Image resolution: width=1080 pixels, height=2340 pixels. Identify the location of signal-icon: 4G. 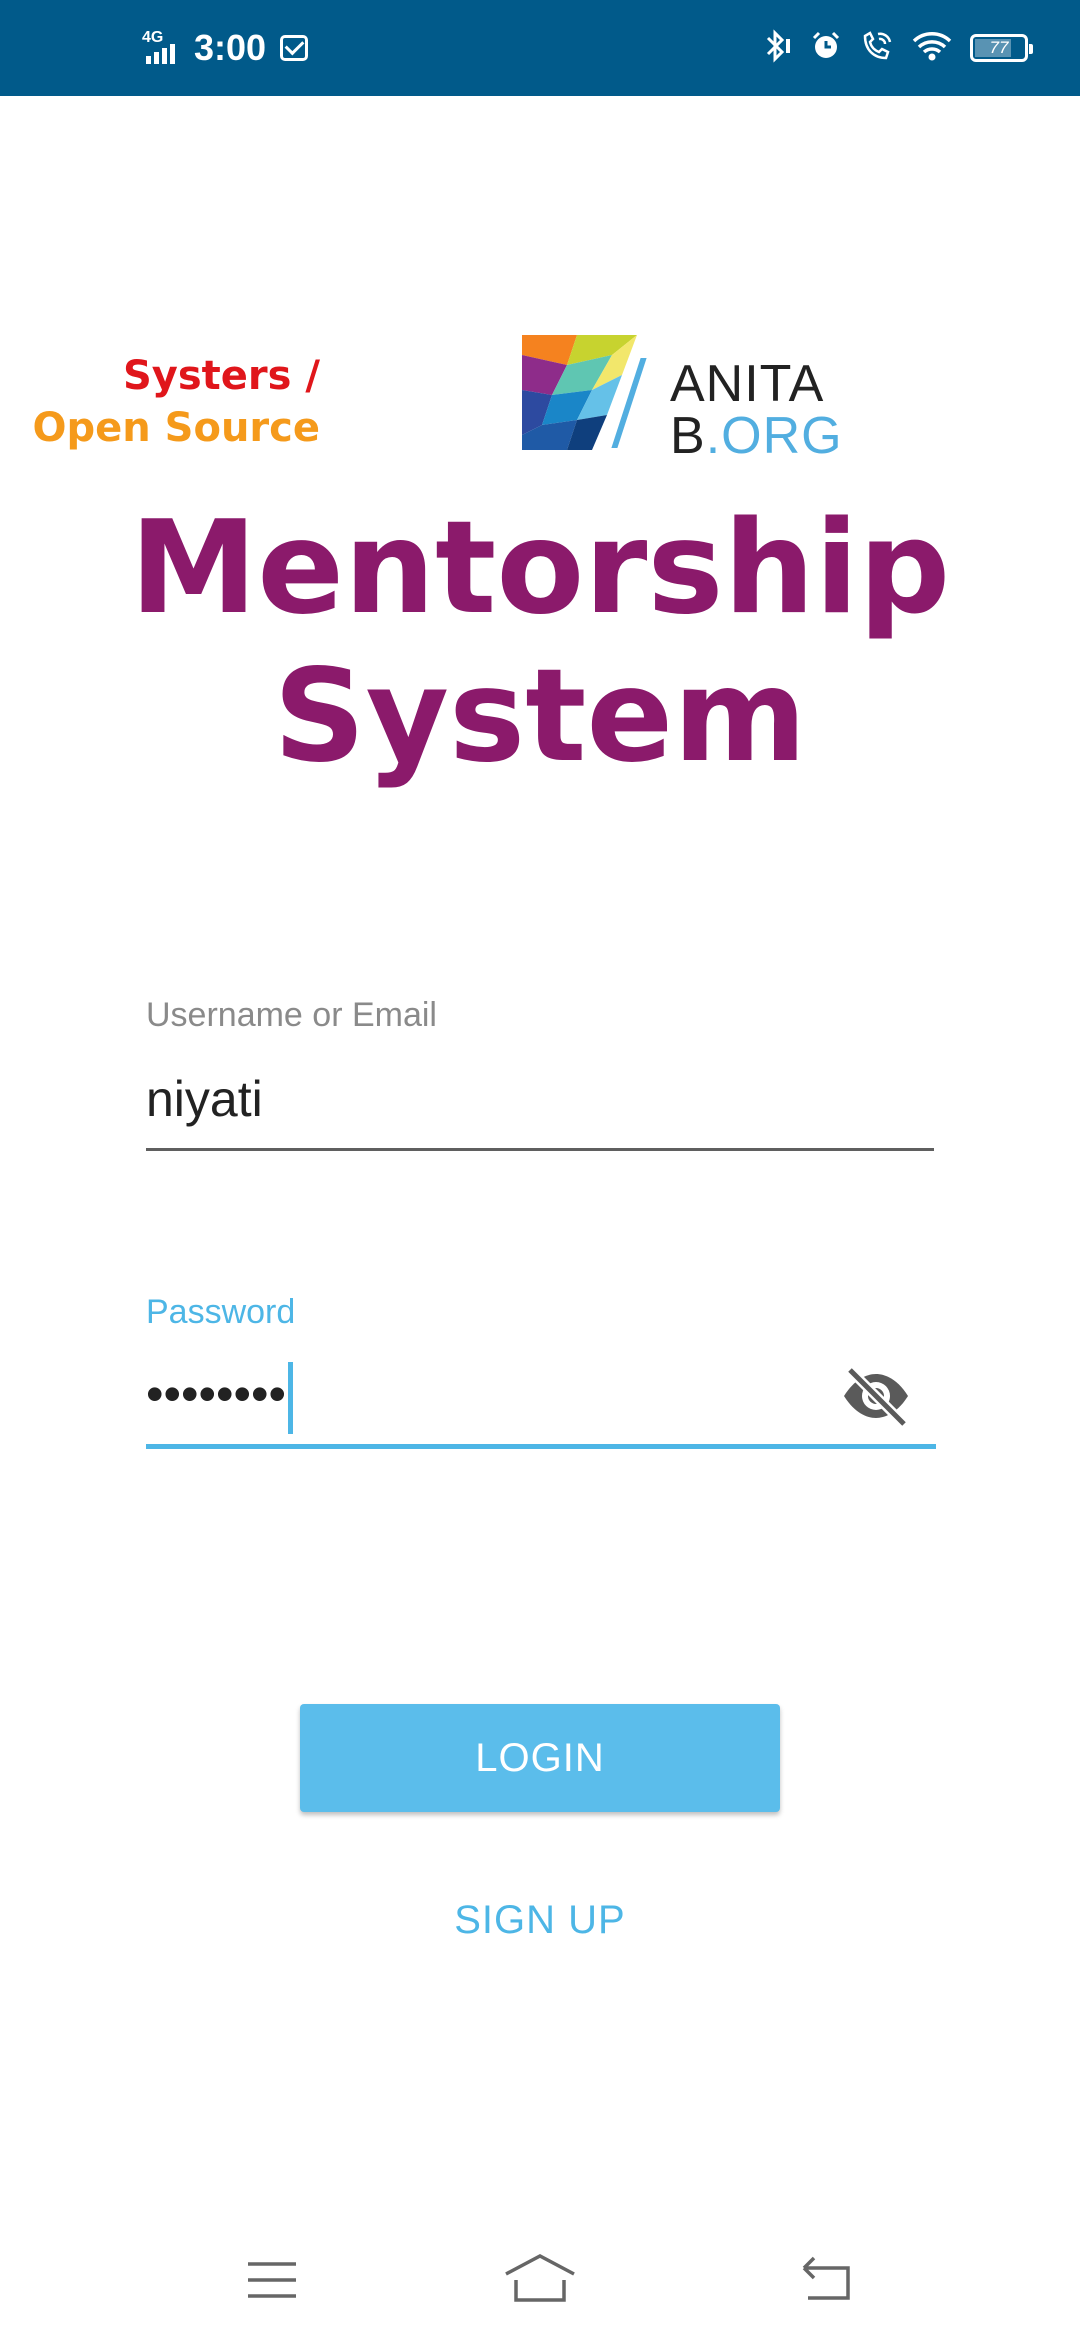
(160, 48).